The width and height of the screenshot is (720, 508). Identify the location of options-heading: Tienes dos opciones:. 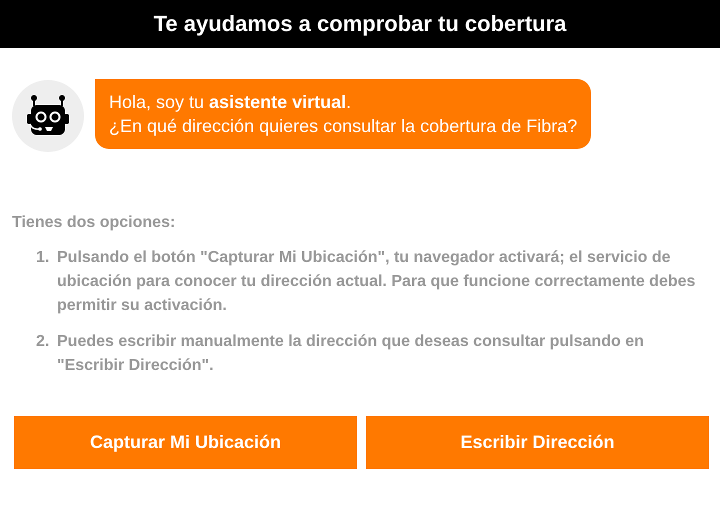
(94, 223).